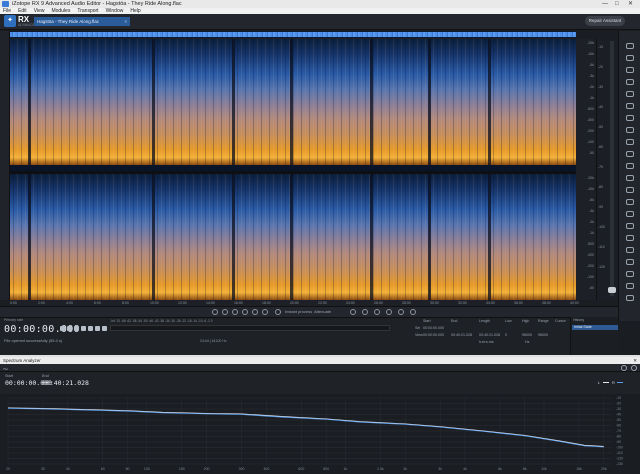 The width and height of the screenshot is (640, 474). Describe the element at coordinates (128, 469) in the screenshot. I see `x-tick-label: 80` at that location.